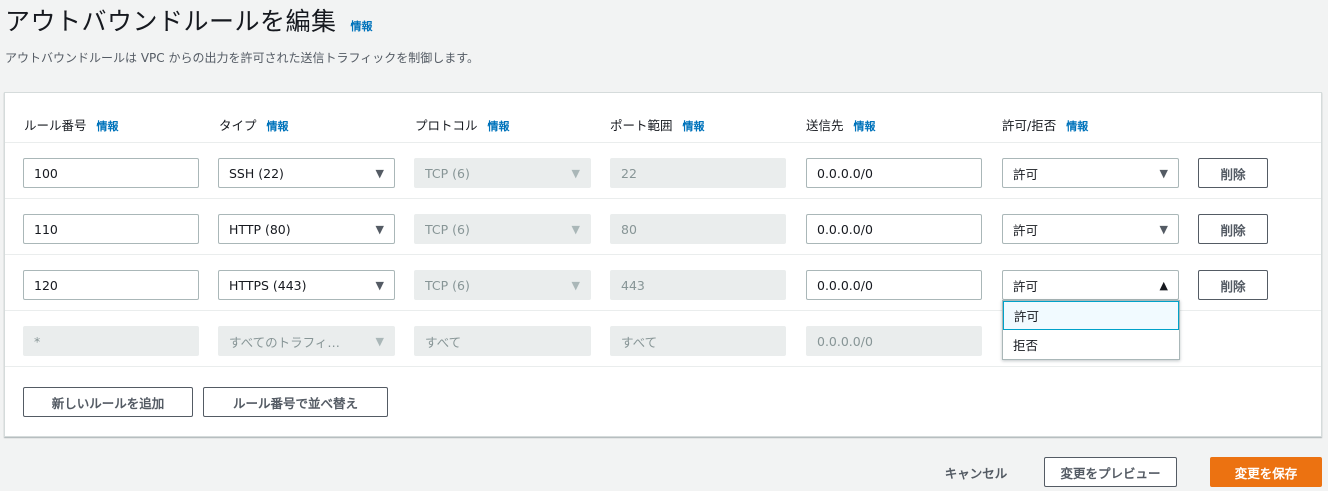 The height and width of the screenshot is (491, 1328). I want to click on column-header-protocol: プロトコル 情報, so click(462, 124).